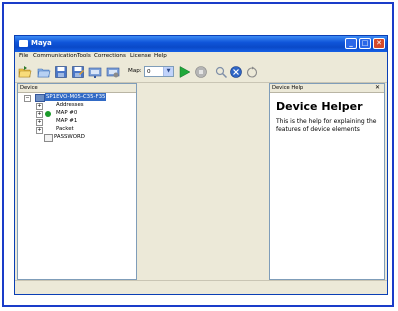  I want to click on open-folder-icon, so click(25, 72).